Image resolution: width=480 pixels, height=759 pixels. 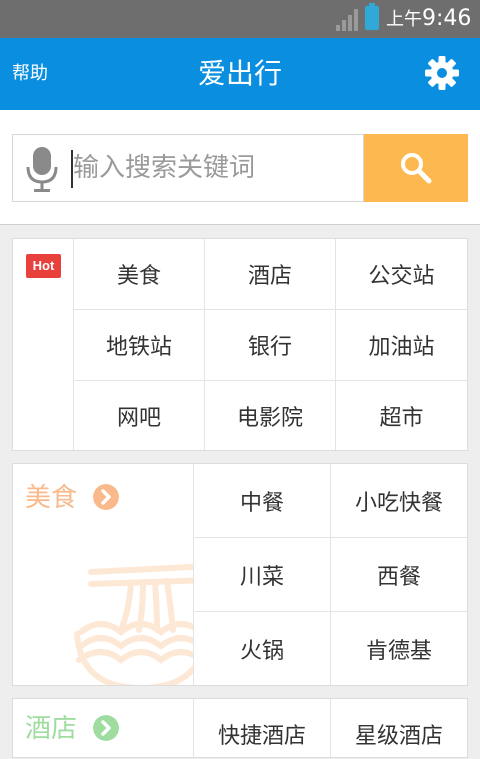 What do you see at coordinates (404, 19) in the screenshot?
I see `clock-am-pm: 上午` at bounding box center [404, 19].